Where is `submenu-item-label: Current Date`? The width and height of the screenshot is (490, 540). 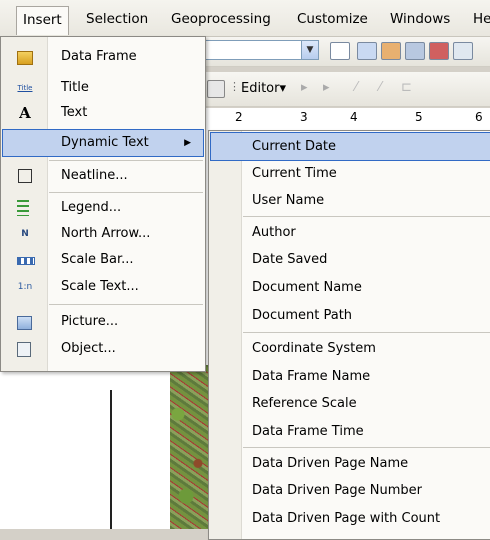
submenu-item-label: Current Date is located at coordinates (294, 146).